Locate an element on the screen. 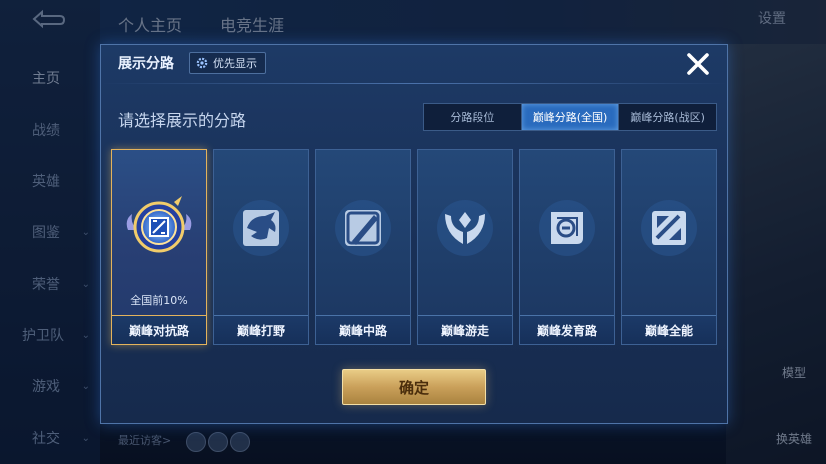 The width and height of the screenshot is (826, 464). segment-peak-region: 巅峰分路(战区) is located at coordinates (667, 117).